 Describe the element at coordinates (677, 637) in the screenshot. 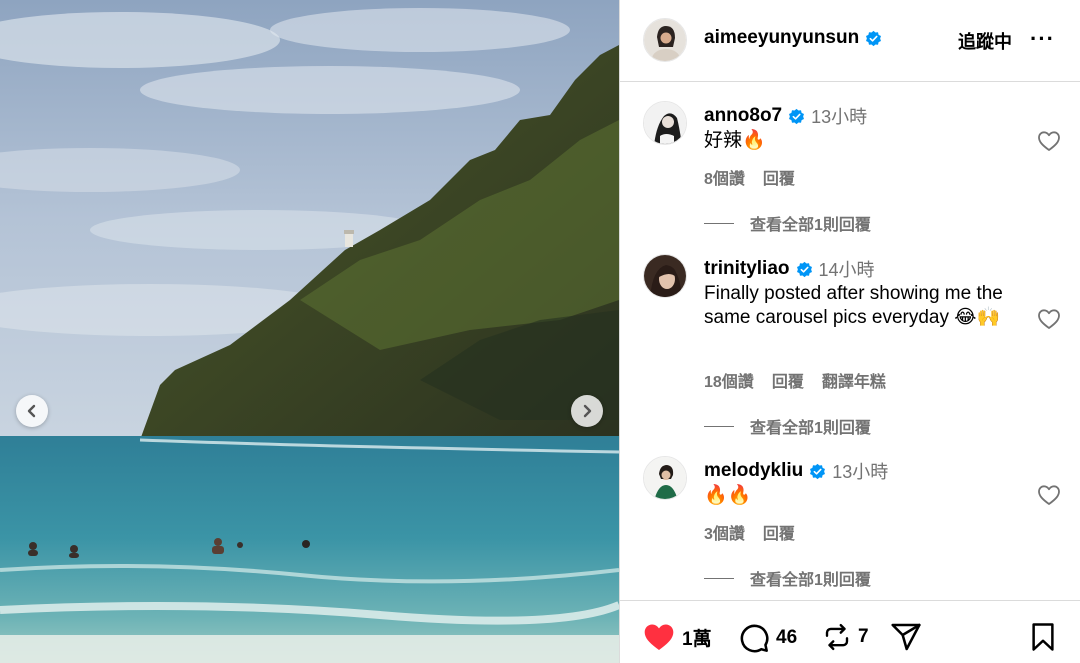

I see `like-button: 1萬` at that location.